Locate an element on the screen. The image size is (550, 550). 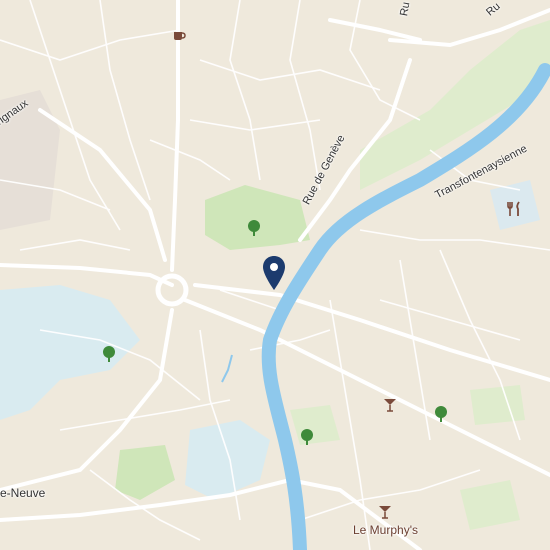
location-marker-icon is located at coordinates (274, 275).